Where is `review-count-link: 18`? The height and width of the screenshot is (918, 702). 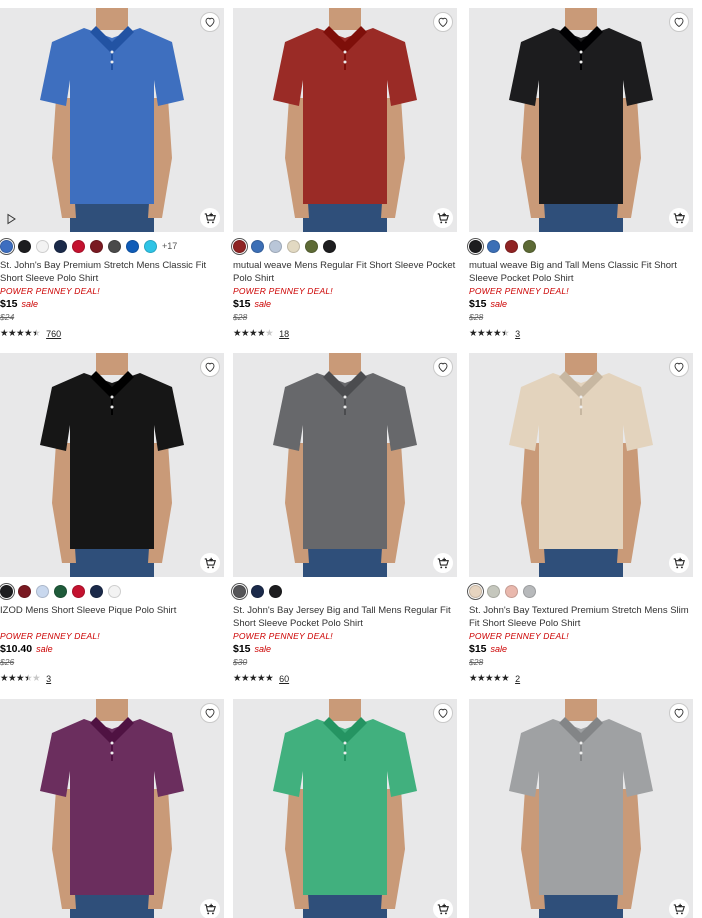 review-count-link: 18 is located at coordinates (284, 334).